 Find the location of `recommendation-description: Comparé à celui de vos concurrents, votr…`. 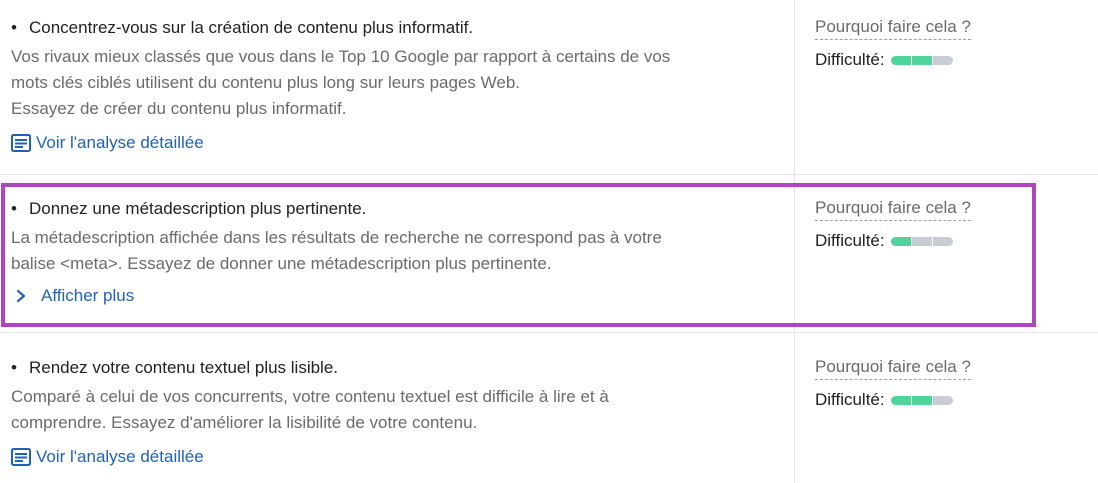

recommendation-description: Comparé à celui de vos concurrents, votr… is located at coordinates (391, 410).